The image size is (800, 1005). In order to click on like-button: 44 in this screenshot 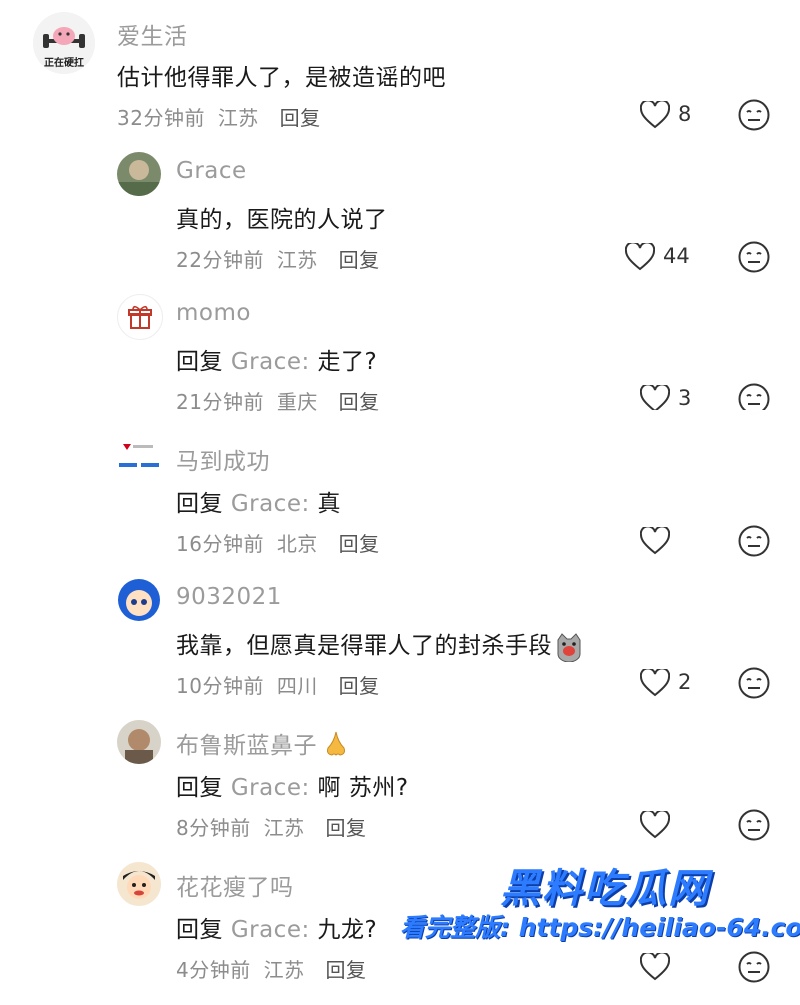, I will do `click(680, 258)`.